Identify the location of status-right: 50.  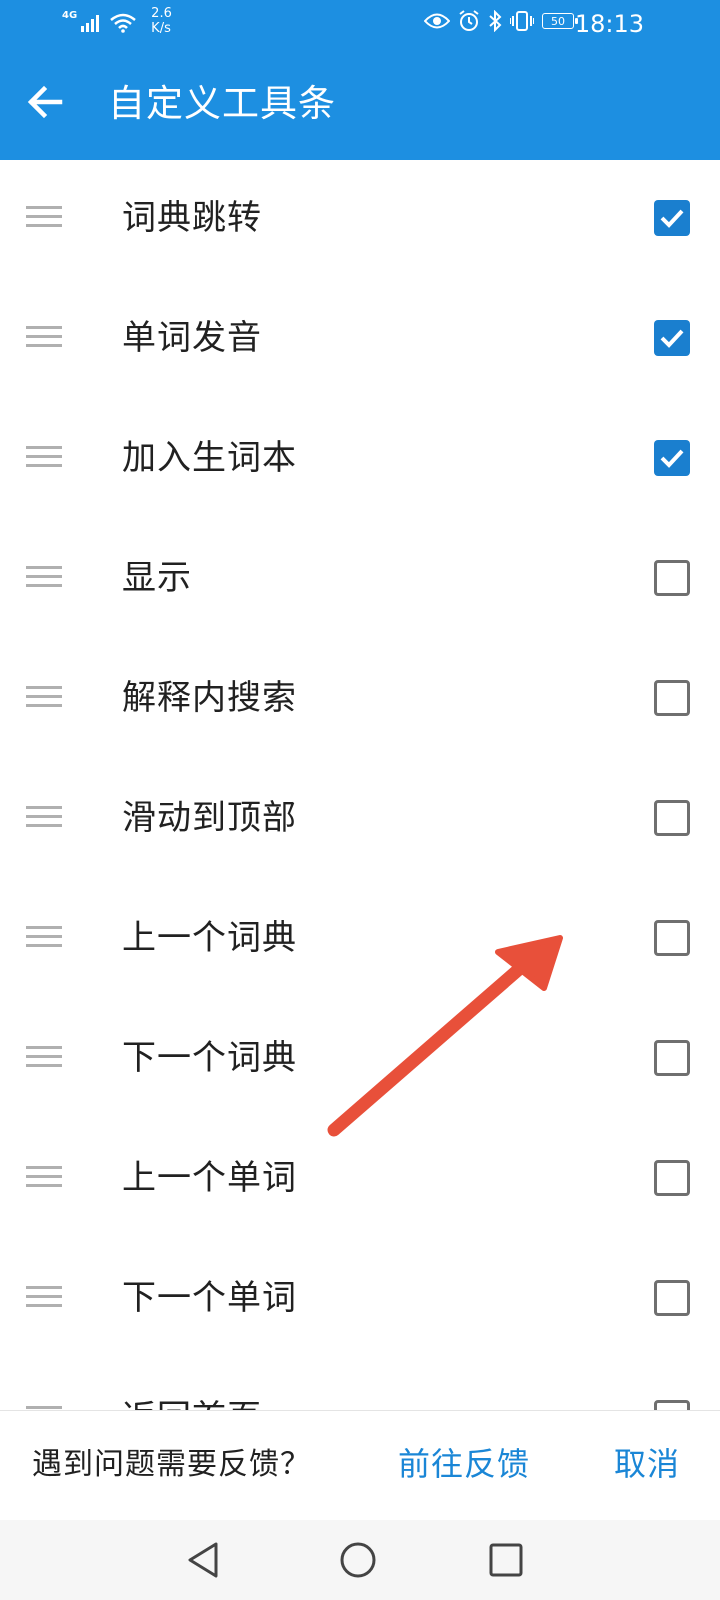
(501, 21).